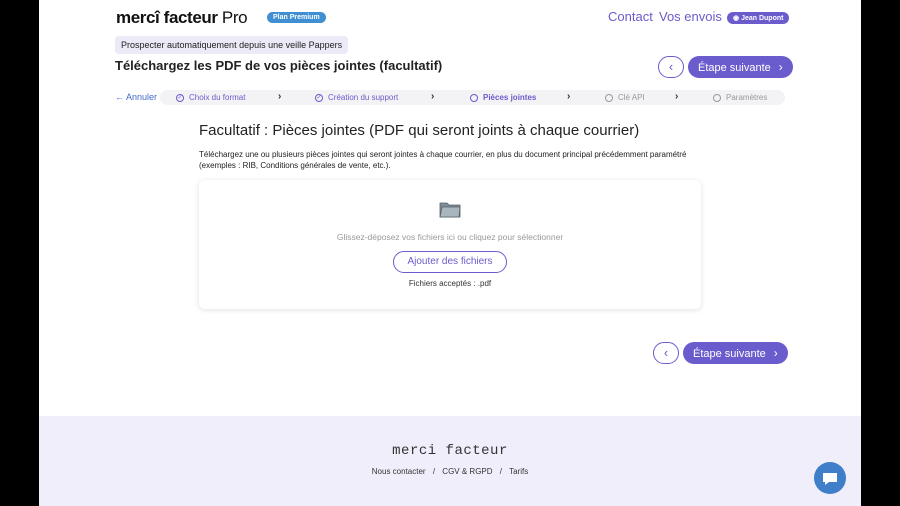  What do you see at coordinates (467, 471) in the screenshot?
I see `footer-link-cgv: CGV & RGPD` at bounding box center [467, 471].